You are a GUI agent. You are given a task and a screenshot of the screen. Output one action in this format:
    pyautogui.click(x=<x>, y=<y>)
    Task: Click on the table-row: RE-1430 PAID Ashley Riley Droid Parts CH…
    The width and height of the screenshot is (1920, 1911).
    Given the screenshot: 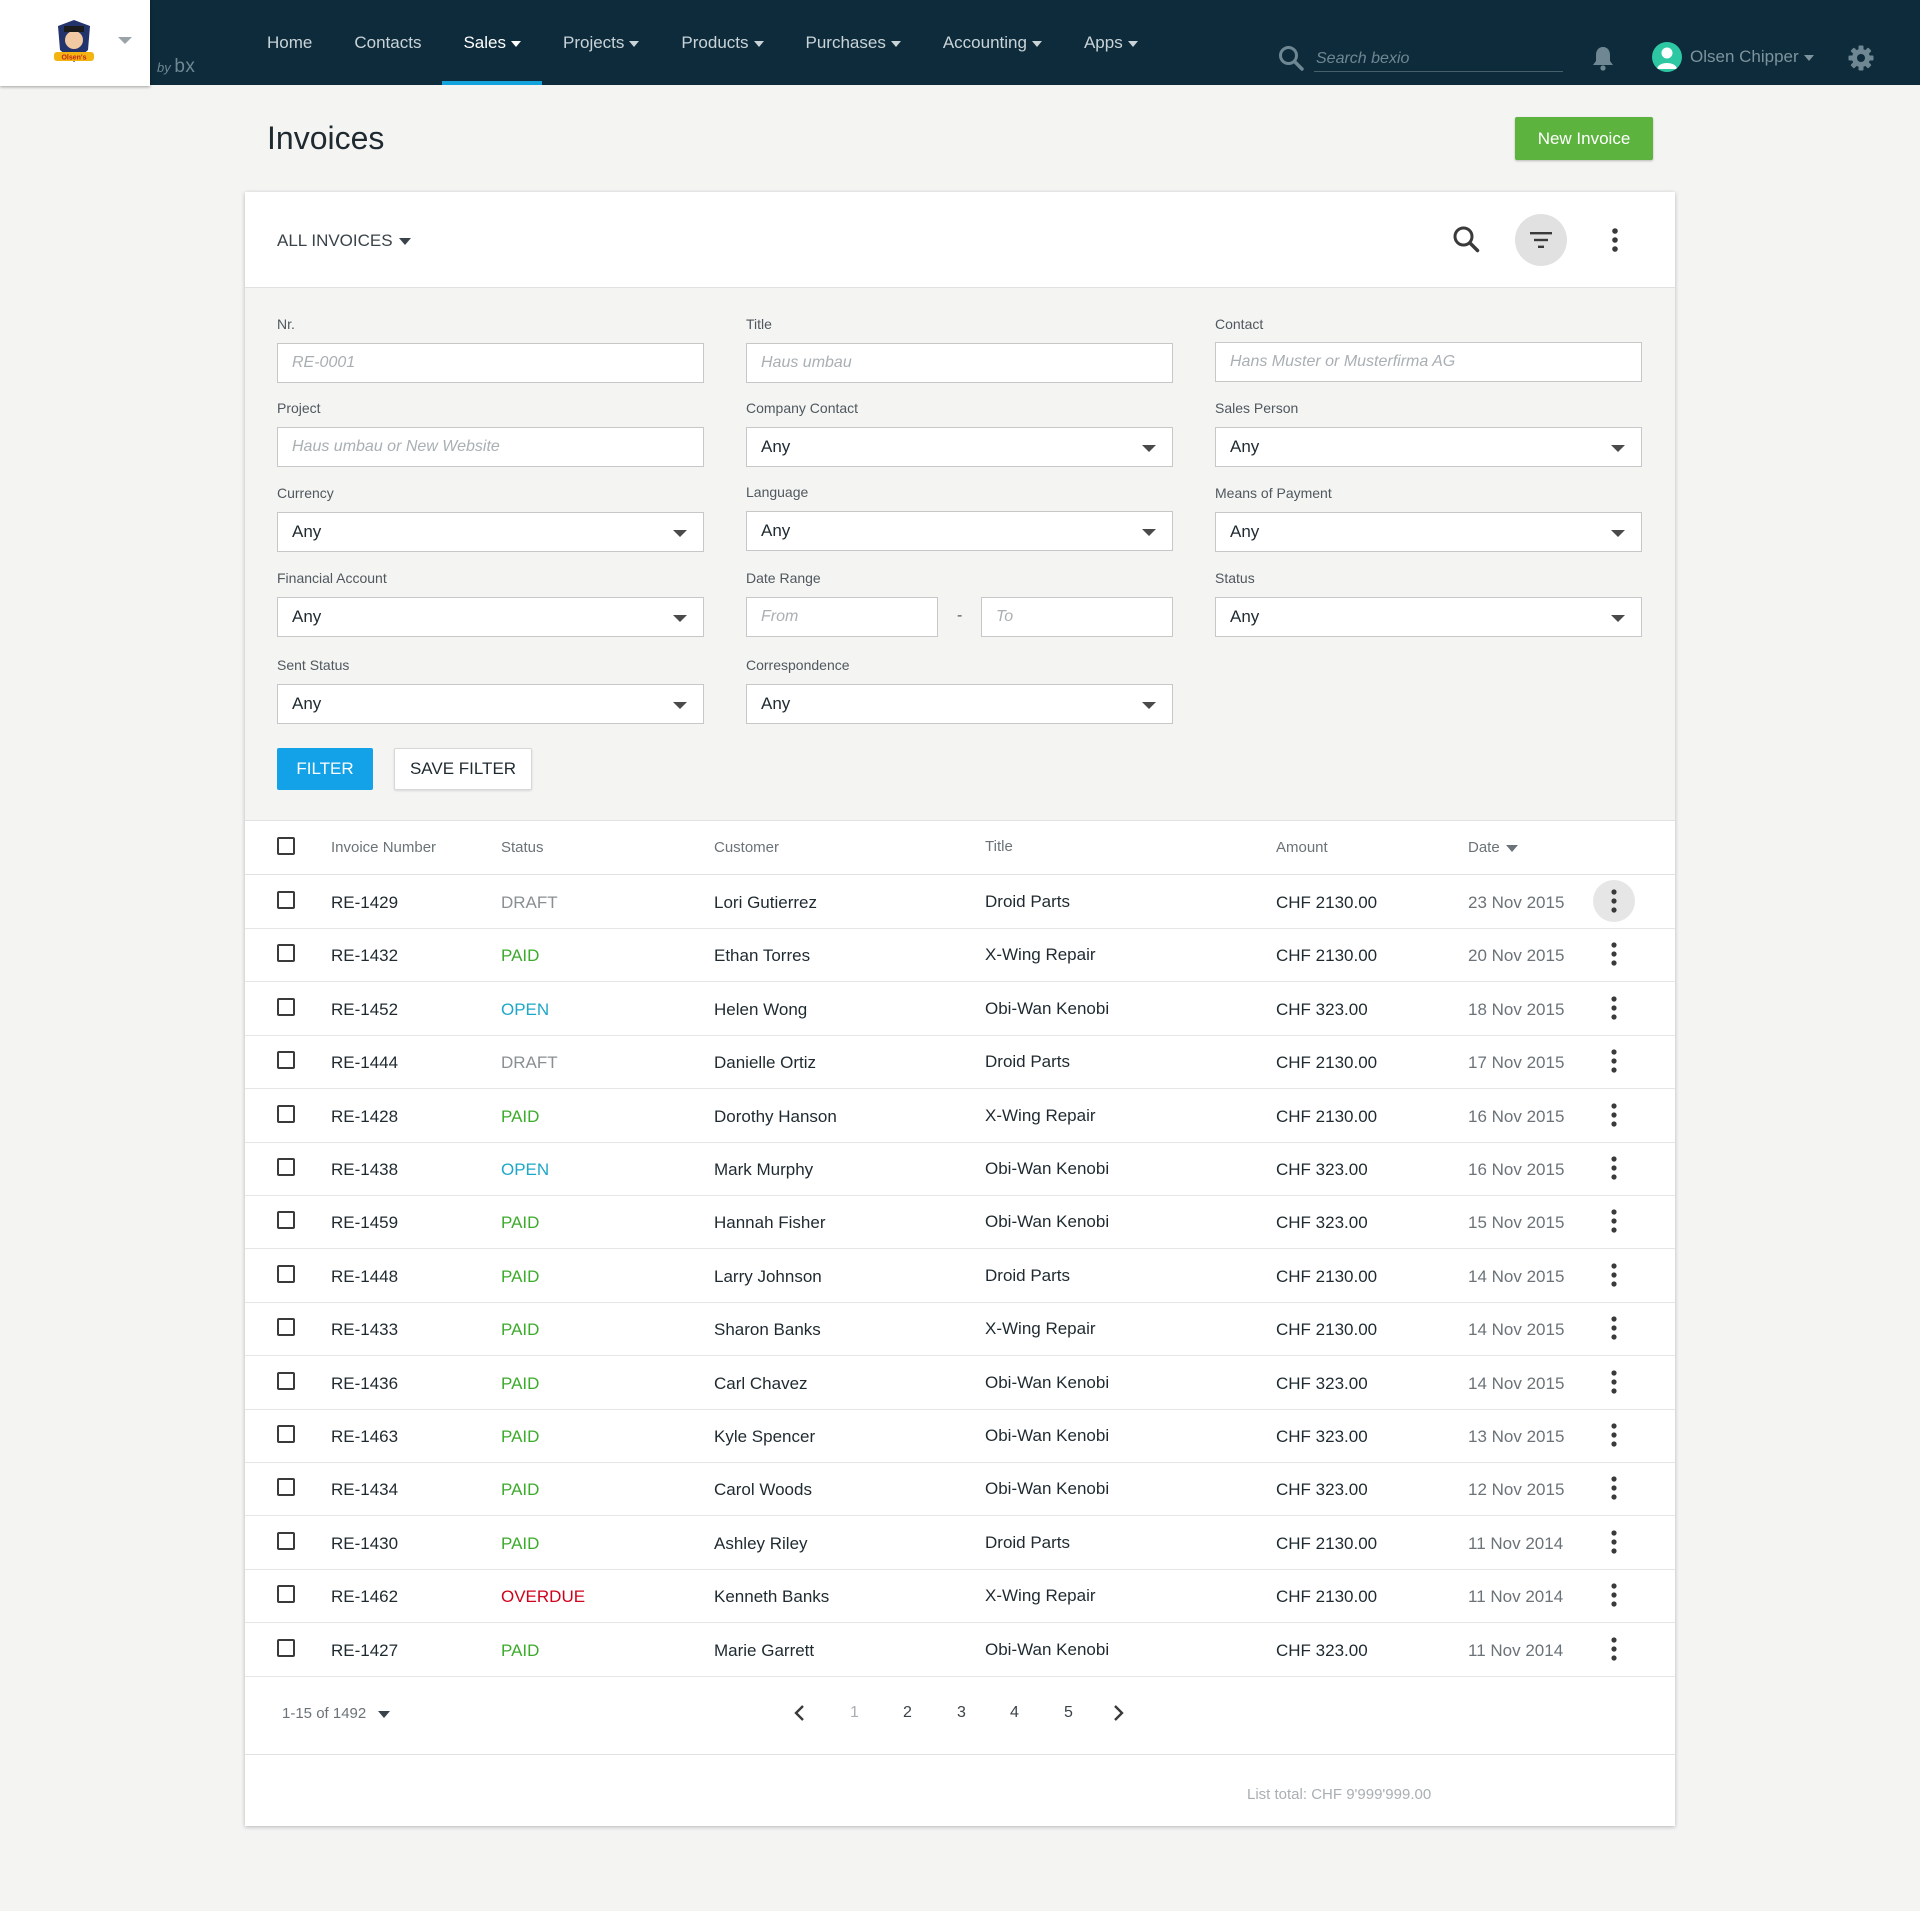 What is the action you would take?
    pyautogui.click(x=960, y=1543)
    